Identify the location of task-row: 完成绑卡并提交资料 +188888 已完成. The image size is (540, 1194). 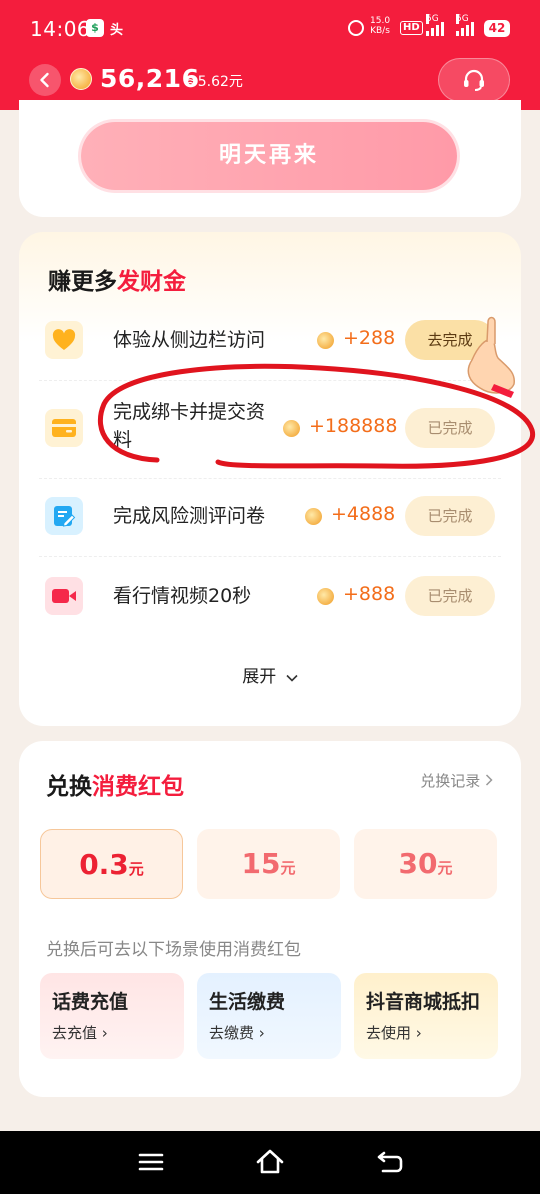
(270, 430).